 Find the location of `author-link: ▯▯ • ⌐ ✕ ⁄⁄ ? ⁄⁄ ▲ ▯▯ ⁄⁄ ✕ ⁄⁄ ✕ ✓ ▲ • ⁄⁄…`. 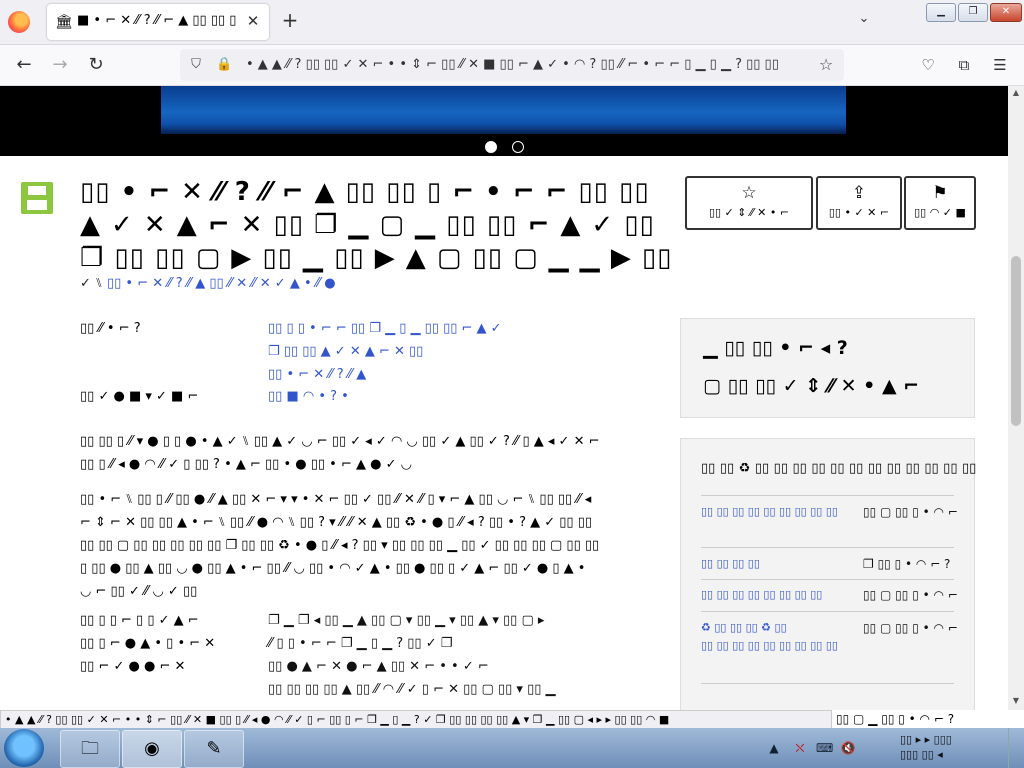

author-link: ▯▯ • ⌐ ✕ ⁄⁄ ? ⁄⁄ ▲ ▯▯ ⁄⁄ ✕ ⁄⁄ ✕ ✓ ▲ • ⁄⁄… is located at coordinates (221, 283).